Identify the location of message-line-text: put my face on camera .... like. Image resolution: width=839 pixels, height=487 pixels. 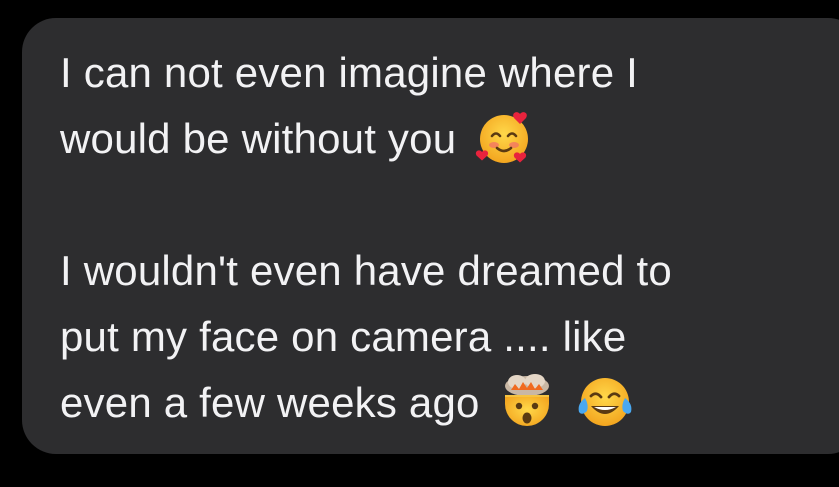
(343, 336).